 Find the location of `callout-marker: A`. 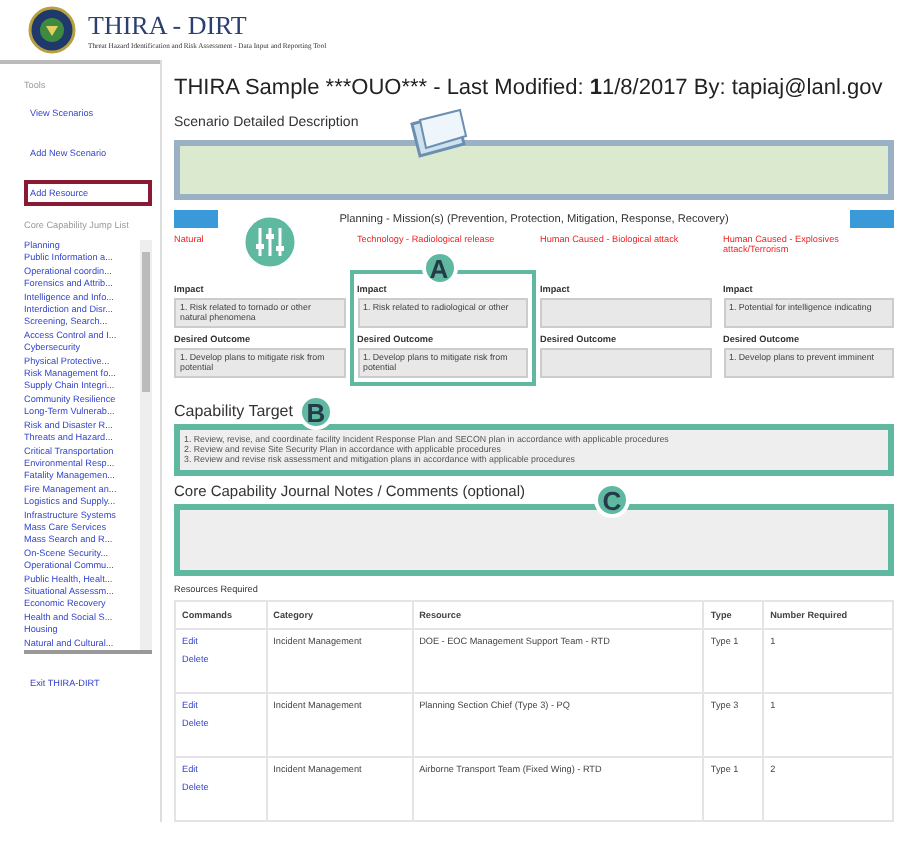

callout-marker: A is located at coordinates (439, 268).